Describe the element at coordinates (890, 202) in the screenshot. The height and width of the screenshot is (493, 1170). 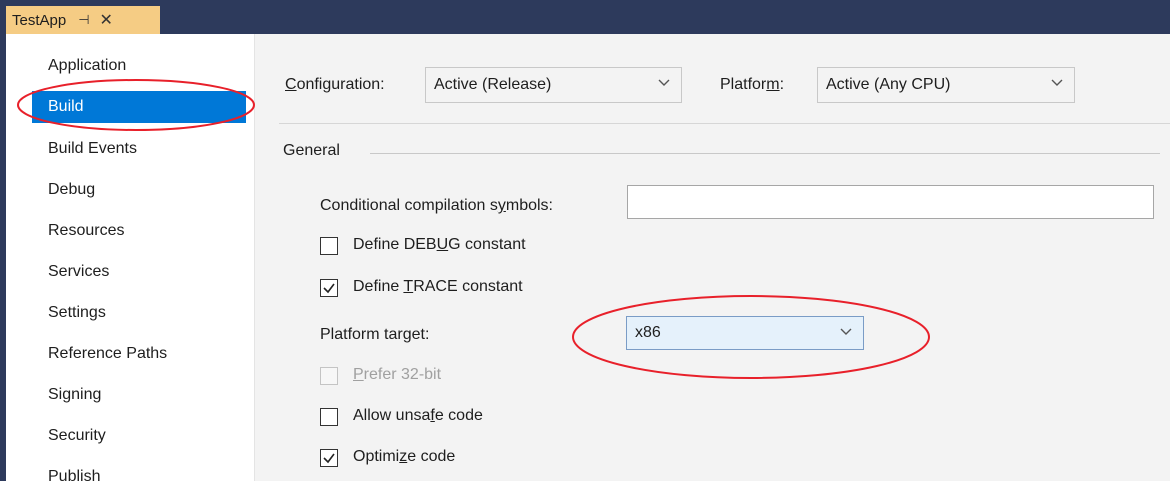
I see `symbols-input` at that location.